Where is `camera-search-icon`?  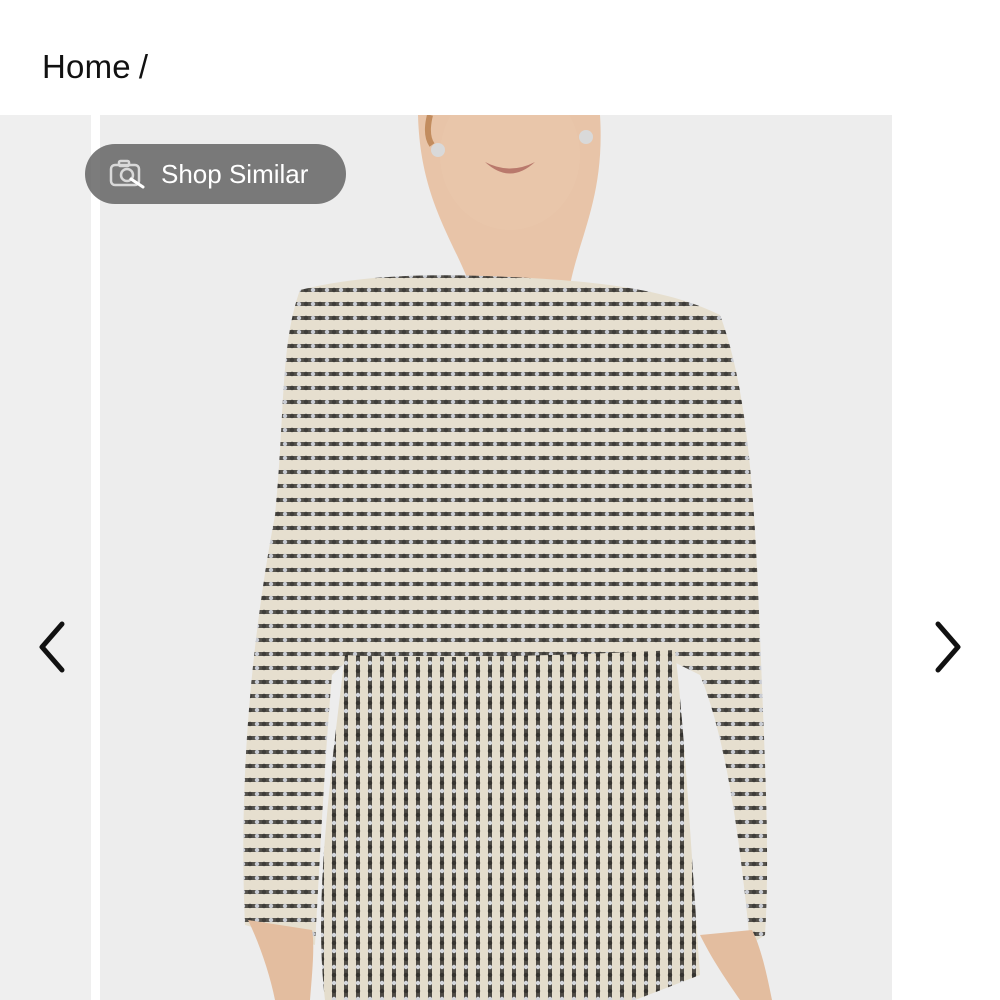 camera-search-icon is located at coordinates (127, 174).